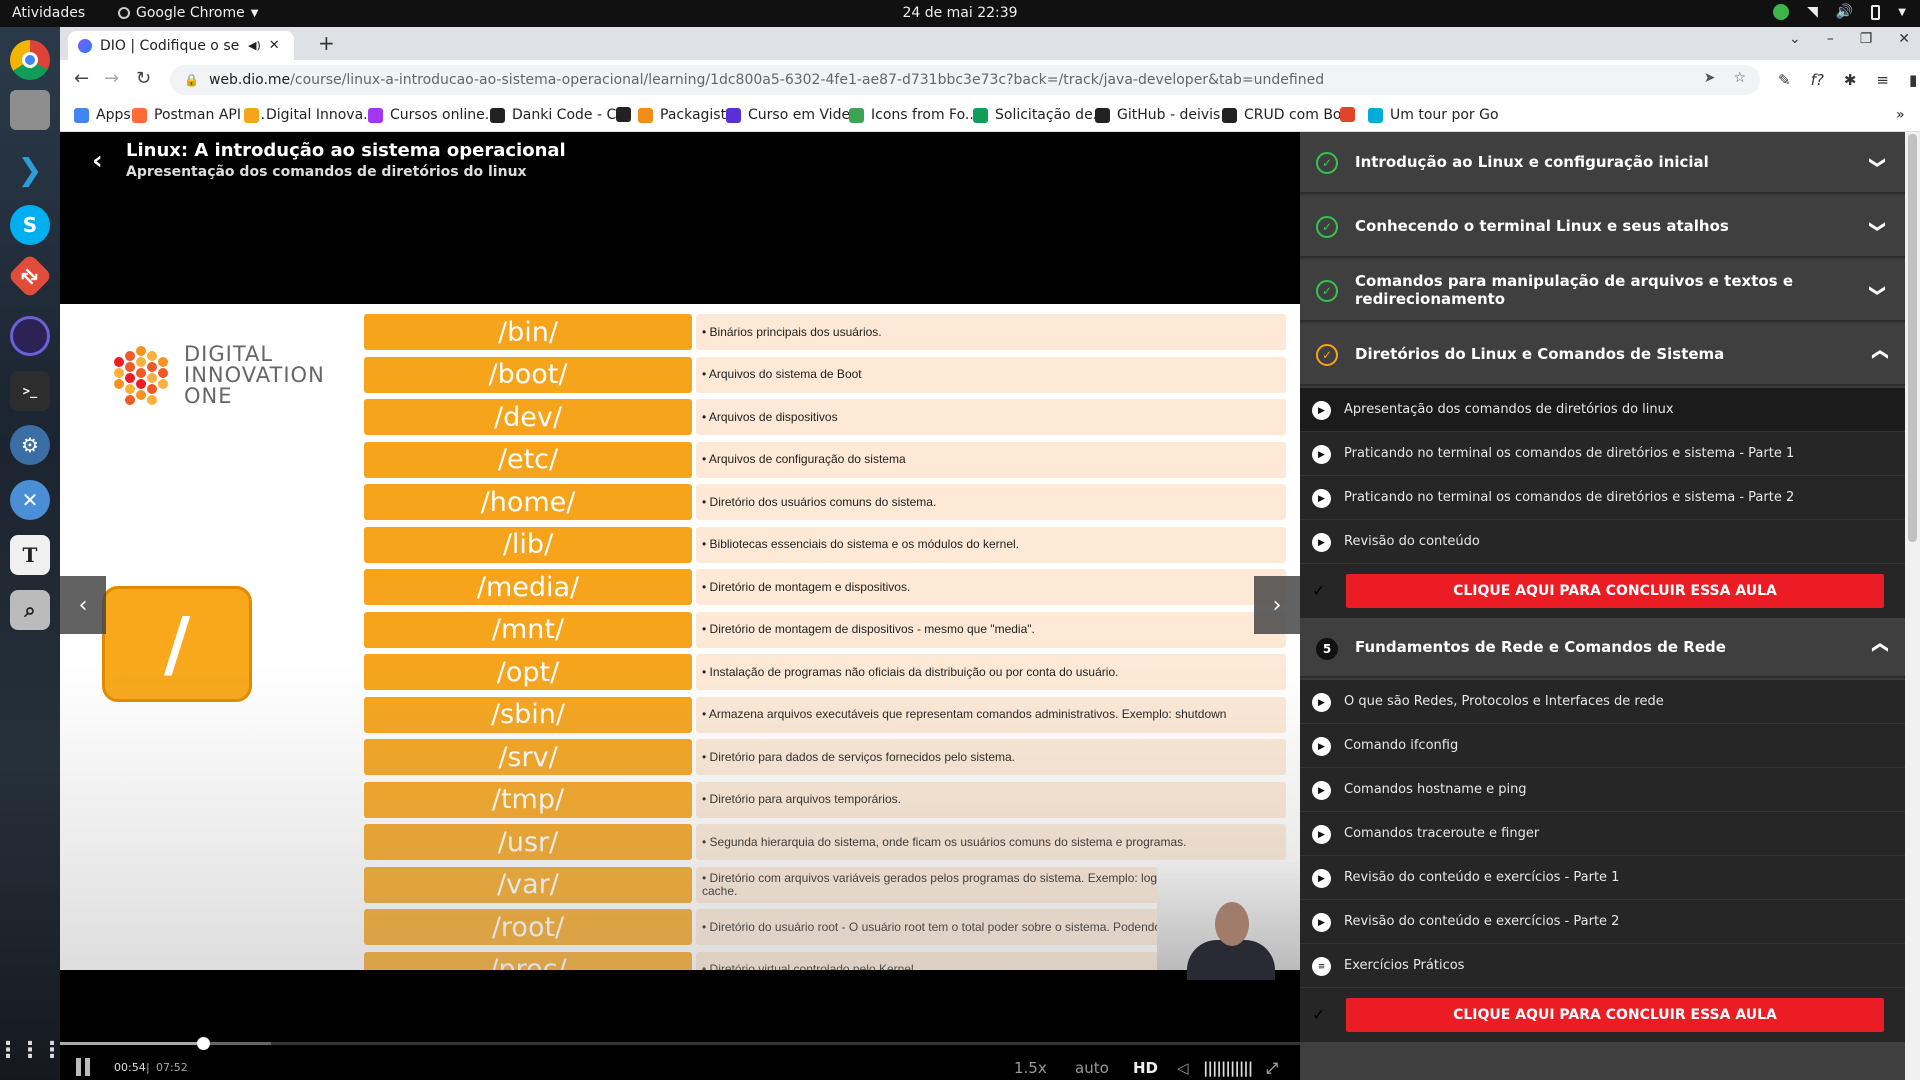 The width and height of the screenshot is (1920, 1080). Describe the element at coordinates (1913, 80) in the screenshot. I see `side-panel-icon: ▮` at that location.